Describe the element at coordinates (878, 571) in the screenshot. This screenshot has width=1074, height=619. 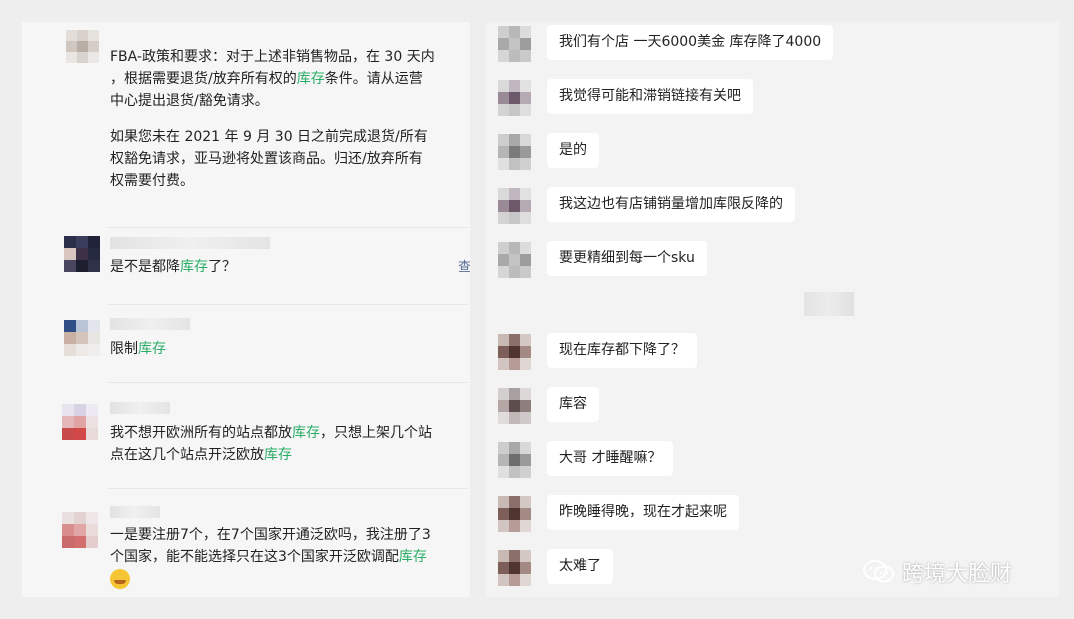
I see `wechat-icon` at that location.